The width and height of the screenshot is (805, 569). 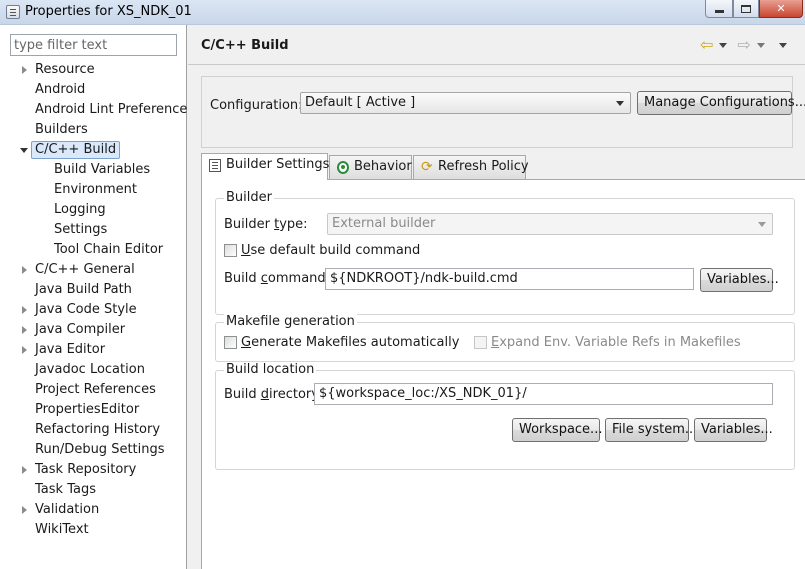 What do you see at coordinates (706, 45) in the screenshot?
I see `back-arrow-icon: ⇦` at bounding box center [706, 45].